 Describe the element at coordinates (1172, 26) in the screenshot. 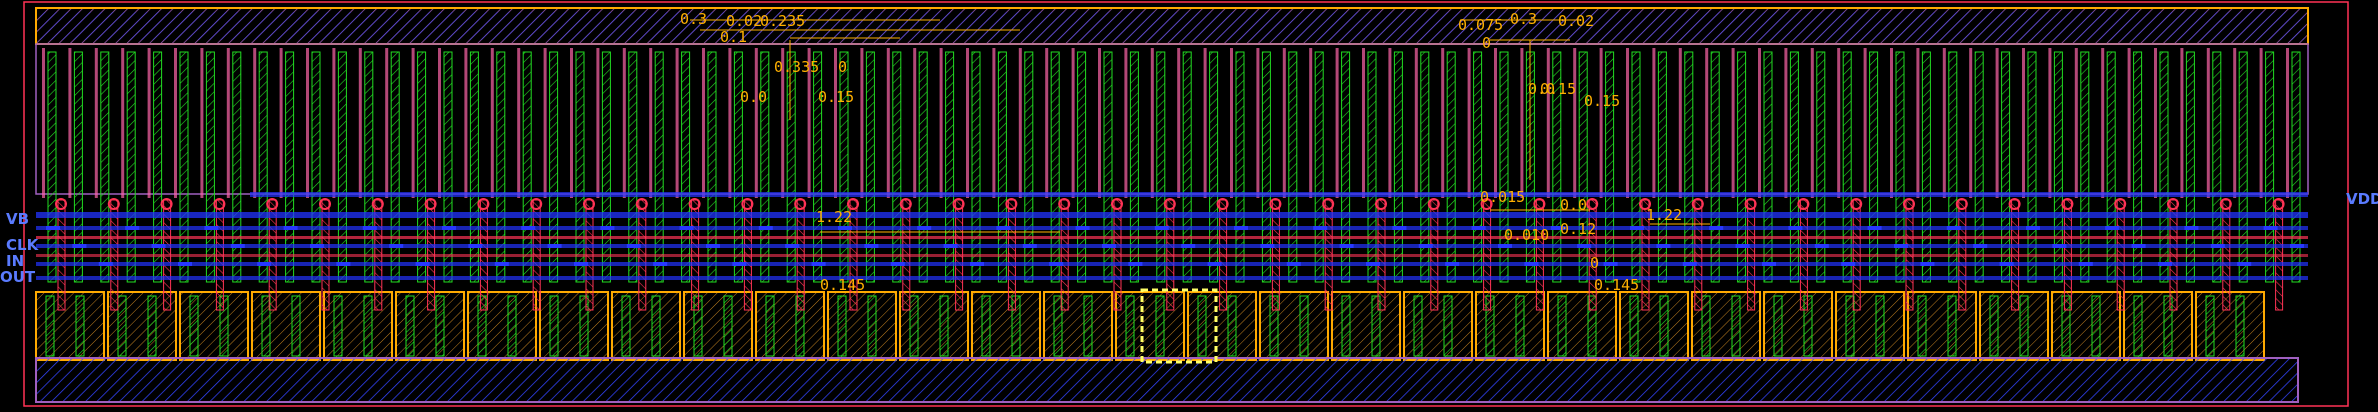

I see `top-rail-metal` at that location.